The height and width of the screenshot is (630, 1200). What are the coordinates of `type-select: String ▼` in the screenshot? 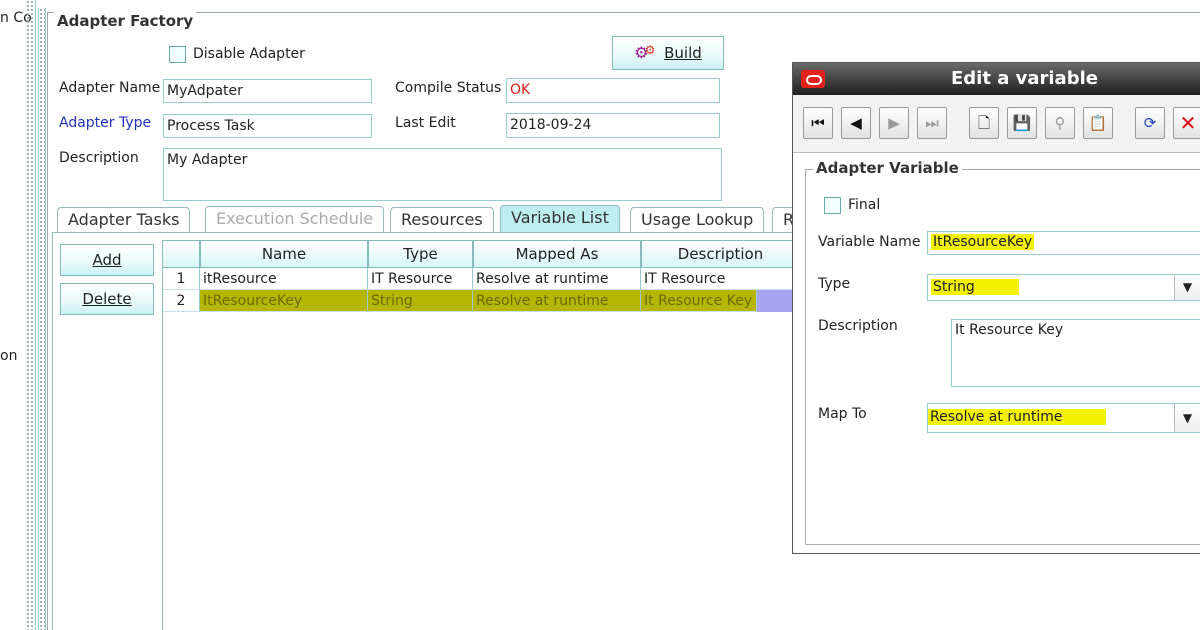 It's located at (1063, 287).